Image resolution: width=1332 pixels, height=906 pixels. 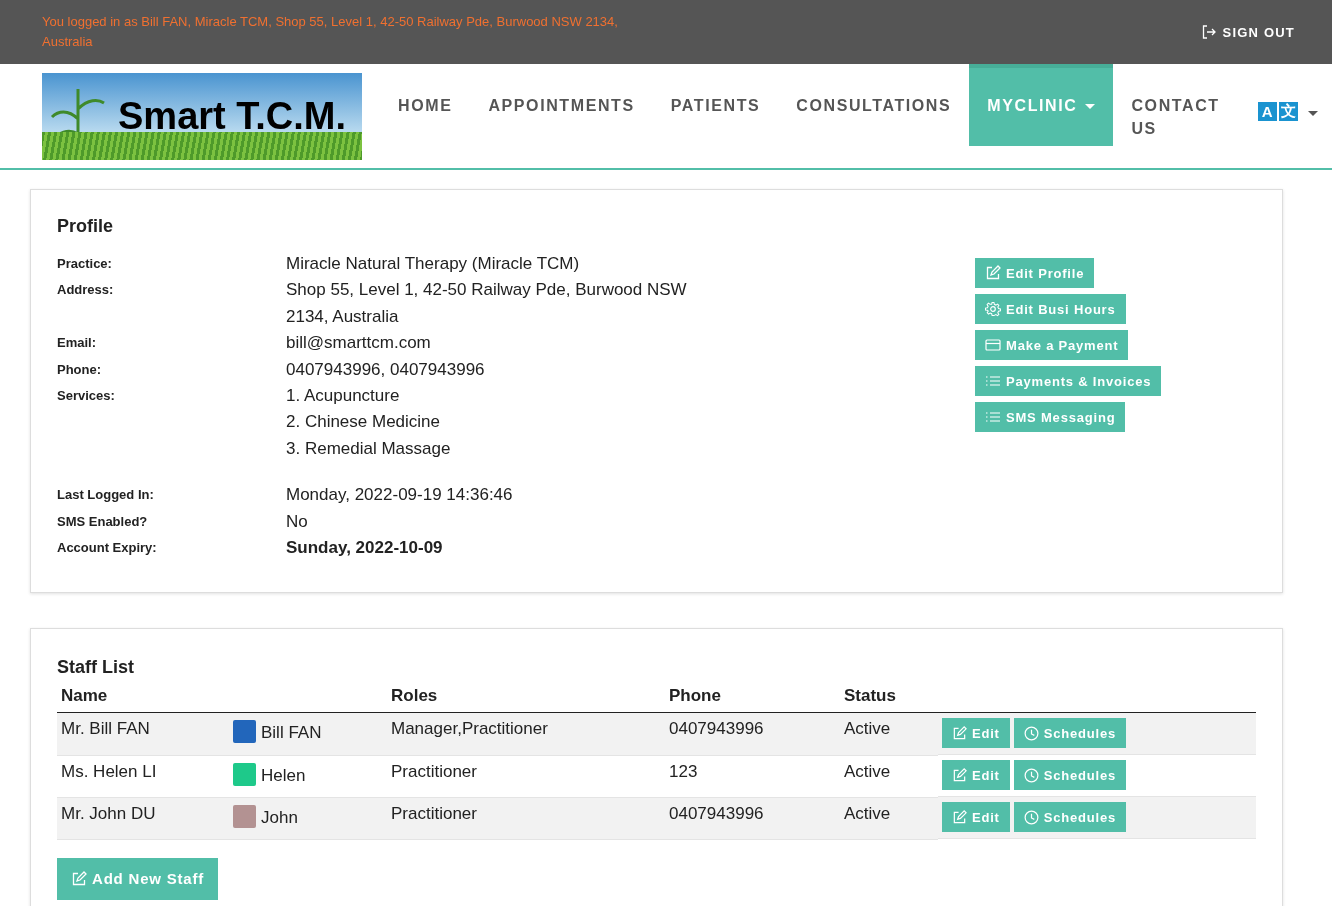 What do you see at coordinates (1208, 32) in the screenshot?
I see `sign-out-icon` at bounding box center [1208, 32].